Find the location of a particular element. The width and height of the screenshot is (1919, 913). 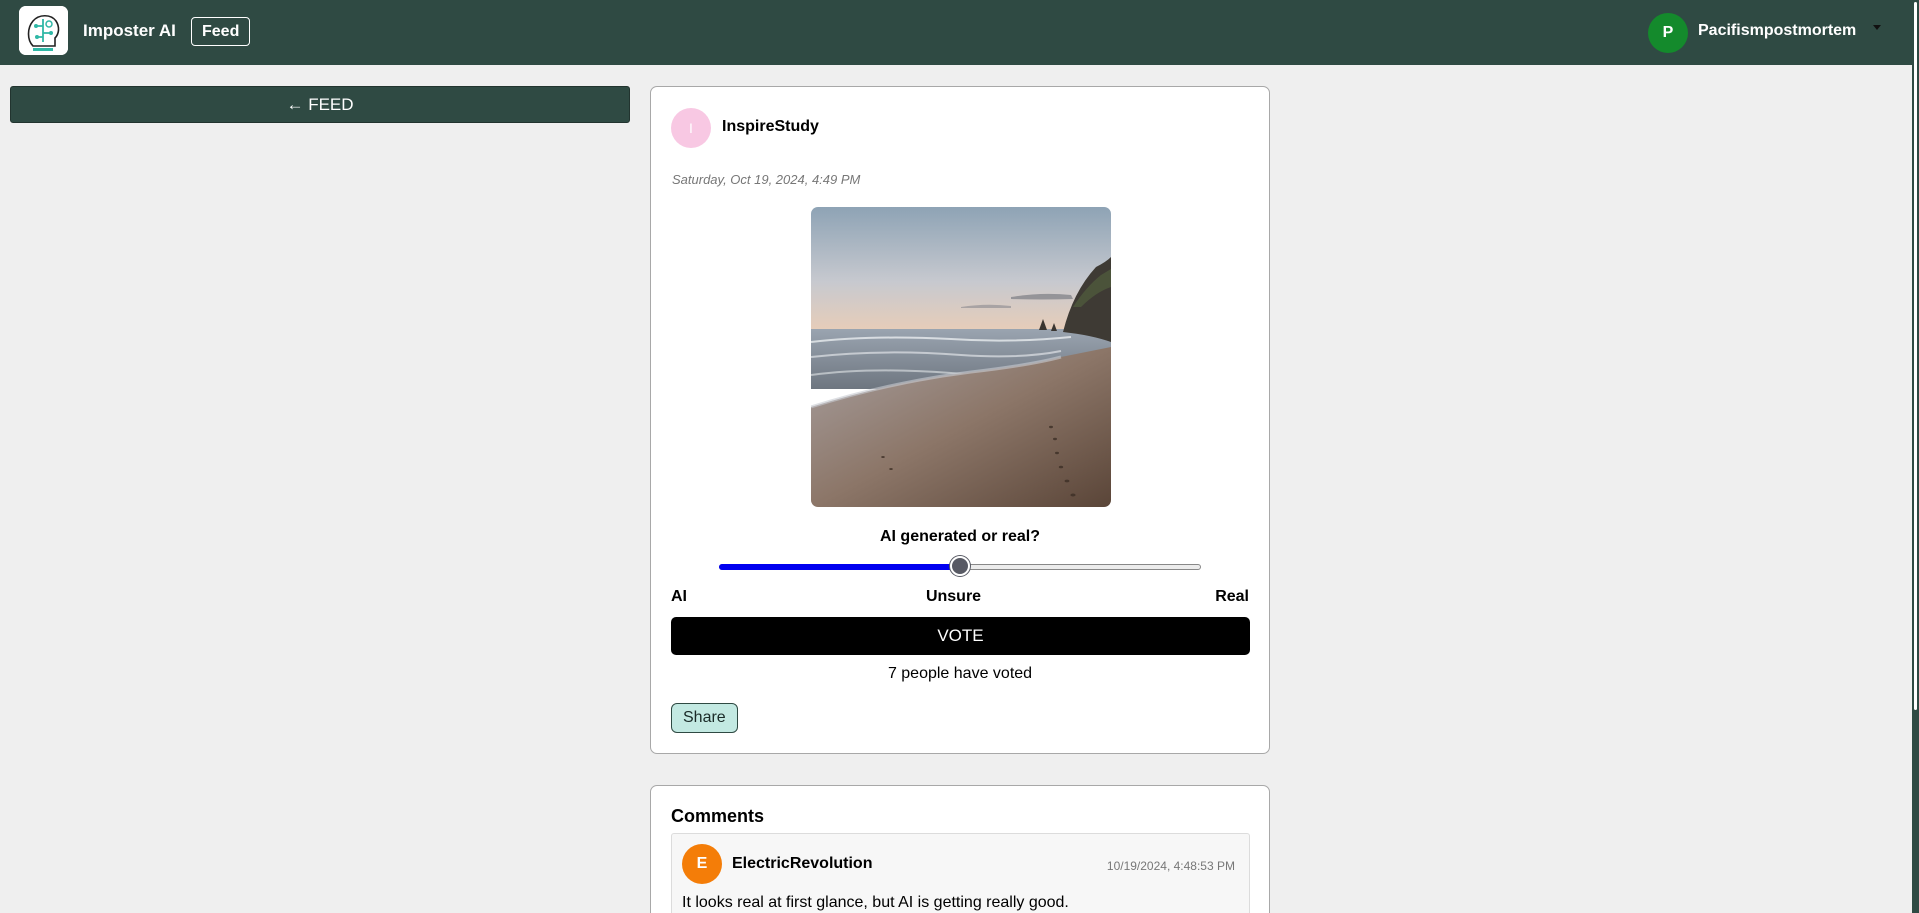

vote-slider is located at coordinates (960, 566).